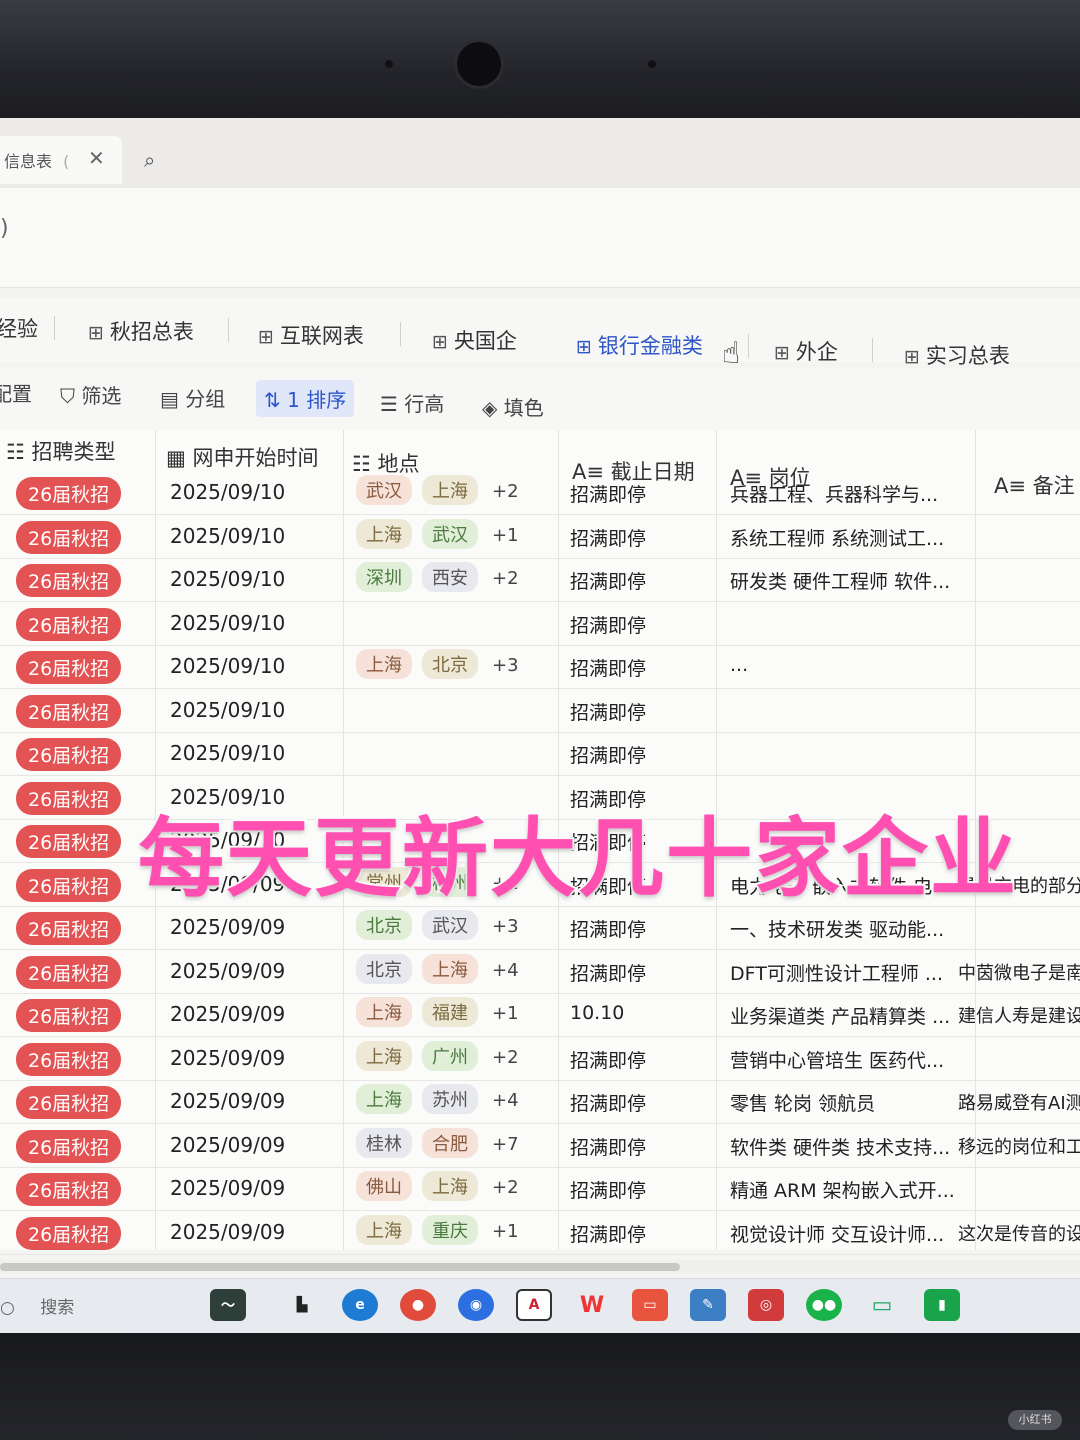 The image size is (1080, 1440). What do you see at coordinates (192, 397) in the screenshot?
I see `group-button: ▤ 分组` at bounding box center [192, 397].